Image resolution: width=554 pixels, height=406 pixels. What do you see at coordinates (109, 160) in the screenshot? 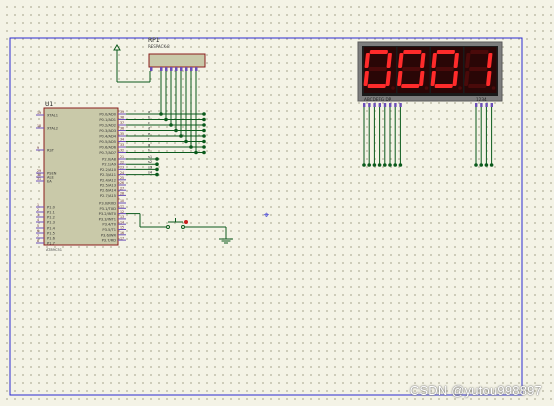
I see `u1-pin-name: P2.0/A8` at bounding box center [109, 160].